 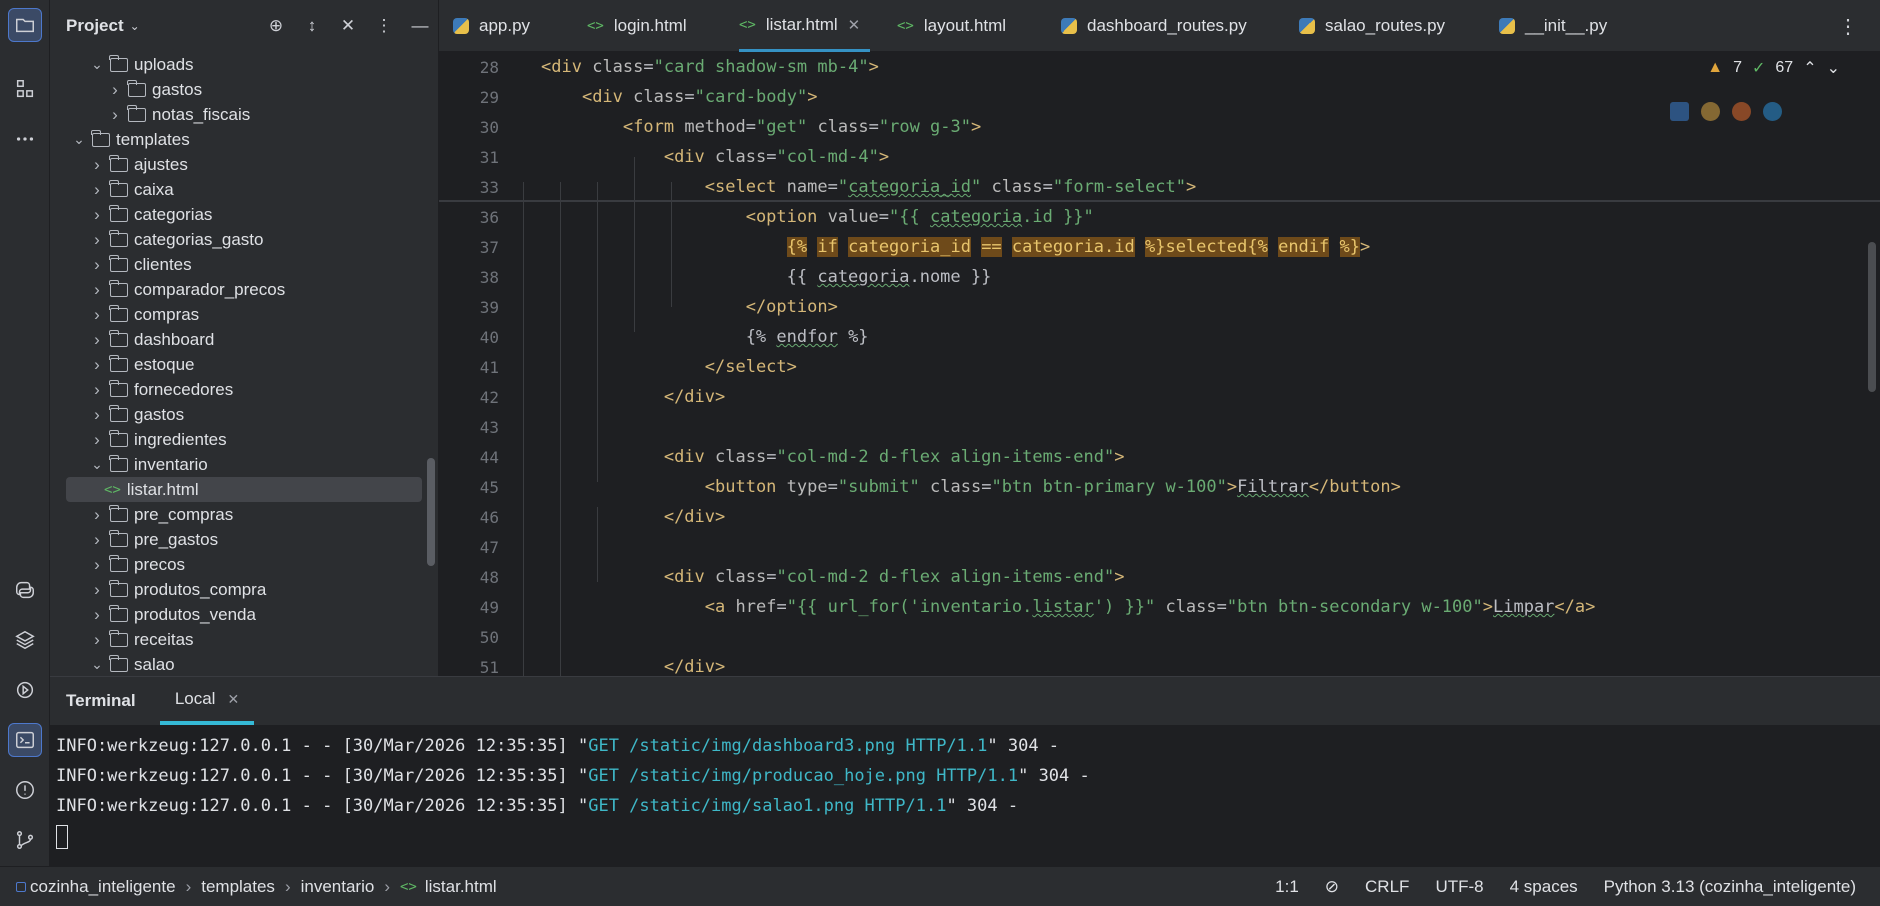 What do you see at coordinates (25, 840) in the screenshot?
I see `git-icon` at bounding box center [25, 840].